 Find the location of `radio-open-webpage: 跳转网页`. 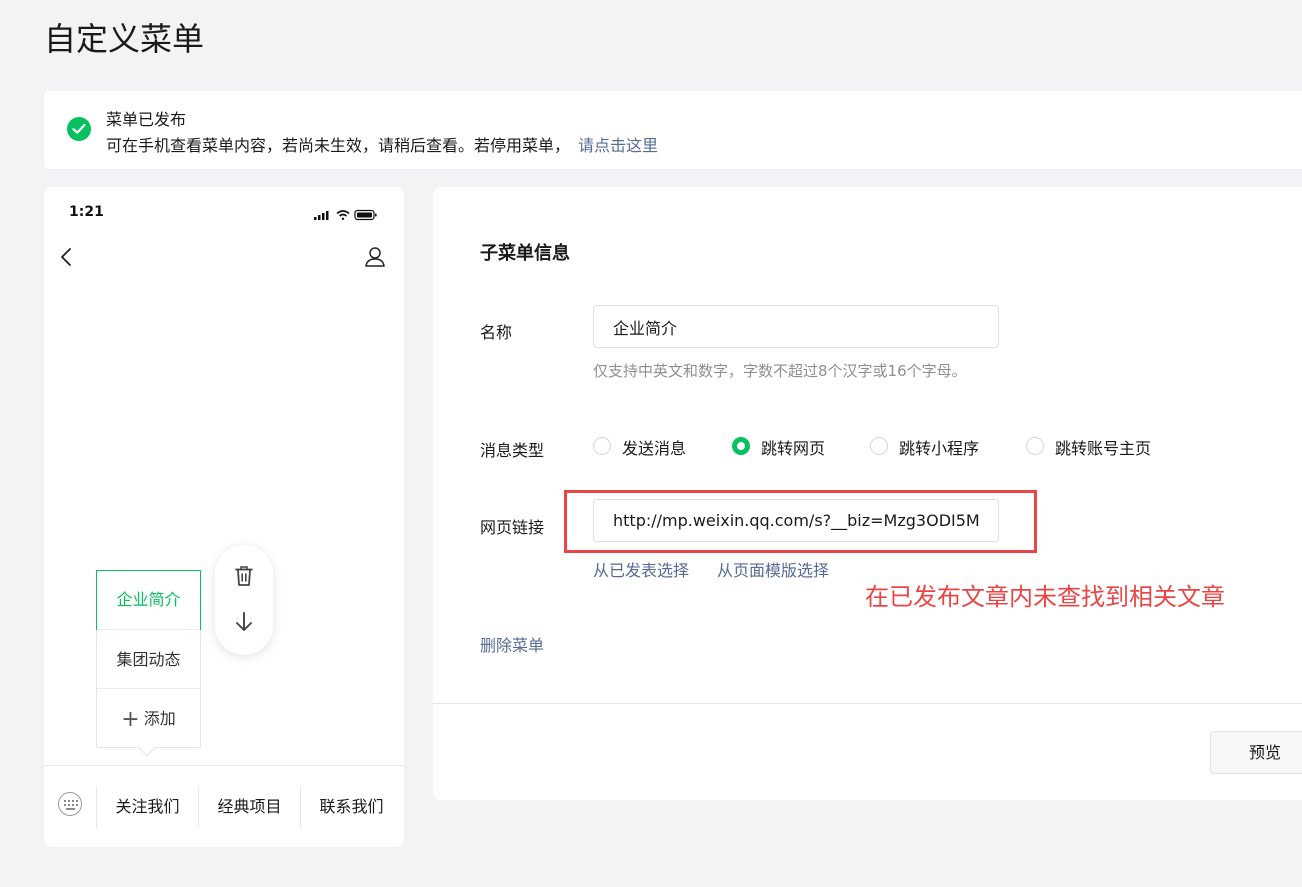

radio-open-webpage: 跳转网页 is located at coordinates (778, 447).